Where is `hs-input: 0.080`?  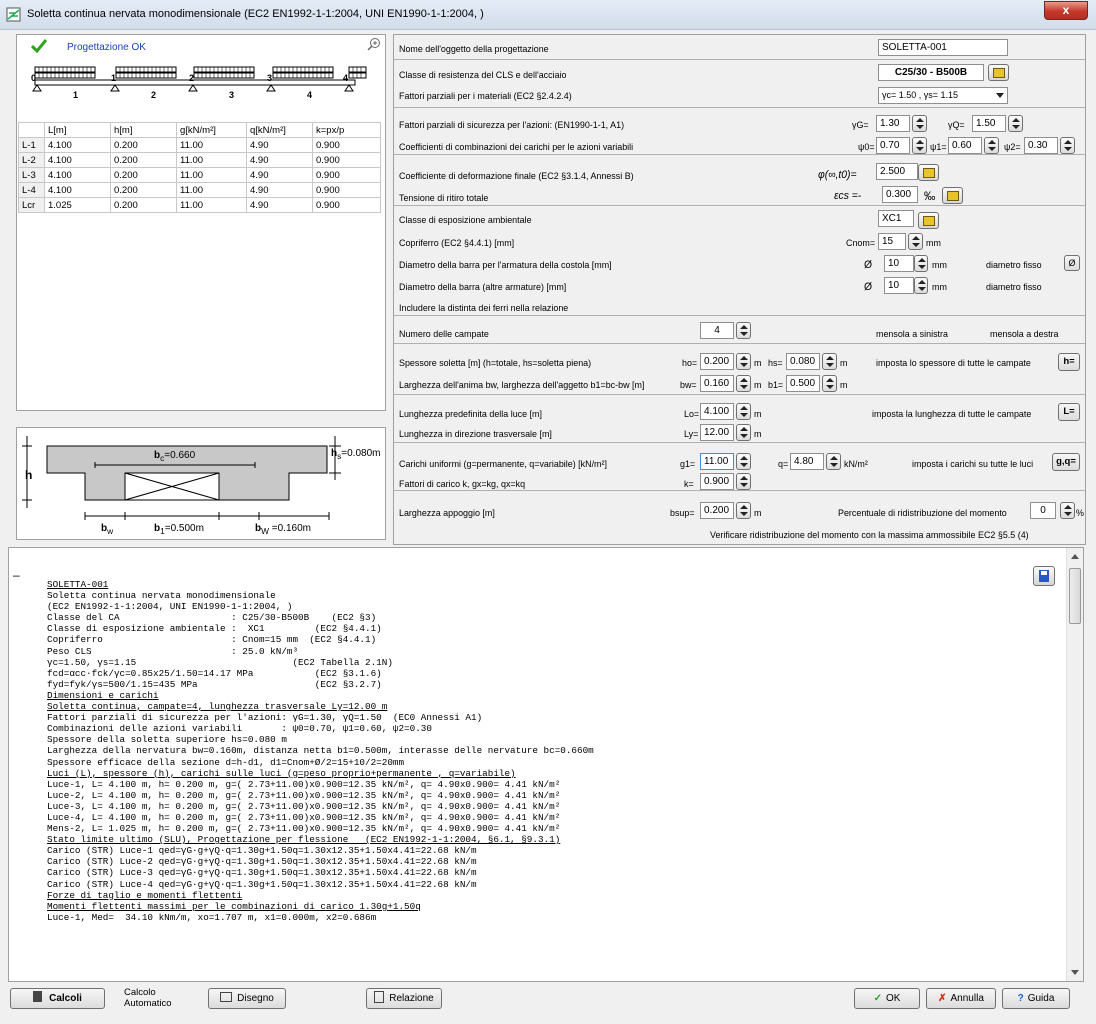
hs-input: 0.080 is located at coordinates (803, 361).